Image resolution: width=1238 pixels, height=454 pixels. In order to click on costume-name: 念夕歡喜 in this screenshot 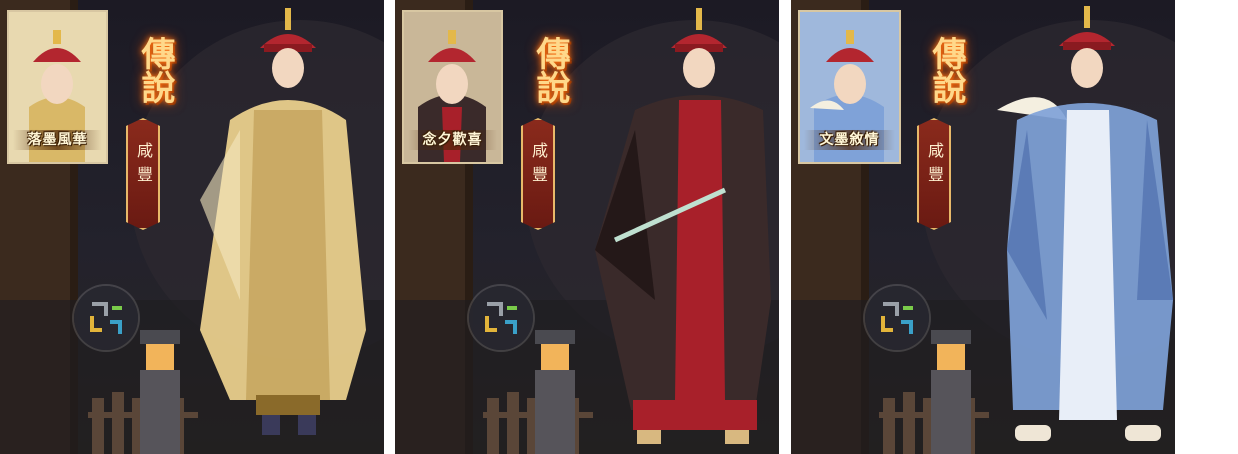, I will do `click(452, 140)`.